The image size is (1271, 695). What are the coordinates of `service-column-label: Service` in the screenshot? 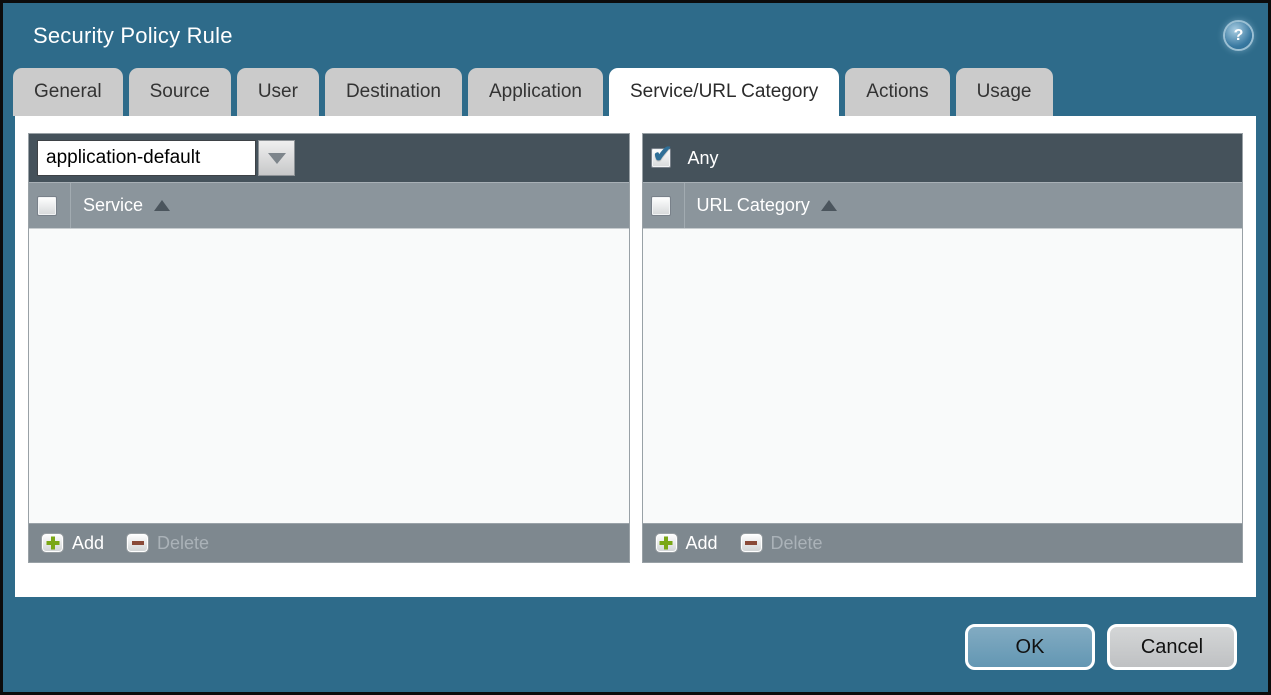 It's located at (113, 205).